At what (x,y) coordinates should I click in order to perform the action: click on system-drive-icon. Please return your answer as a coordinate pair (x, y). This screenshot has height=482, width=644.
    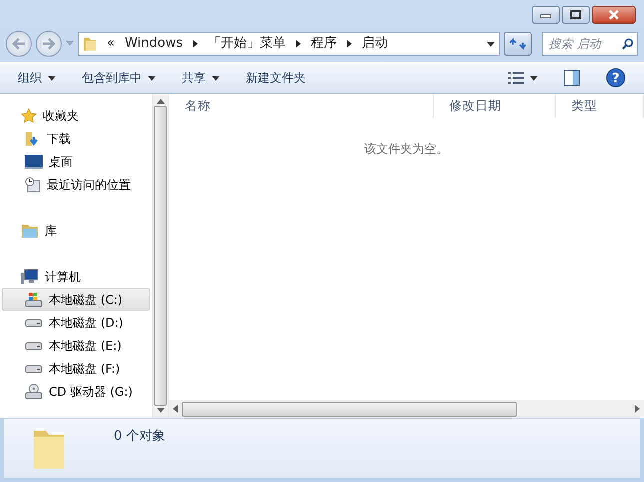
    Looking at the image, I should click on (34, 300).